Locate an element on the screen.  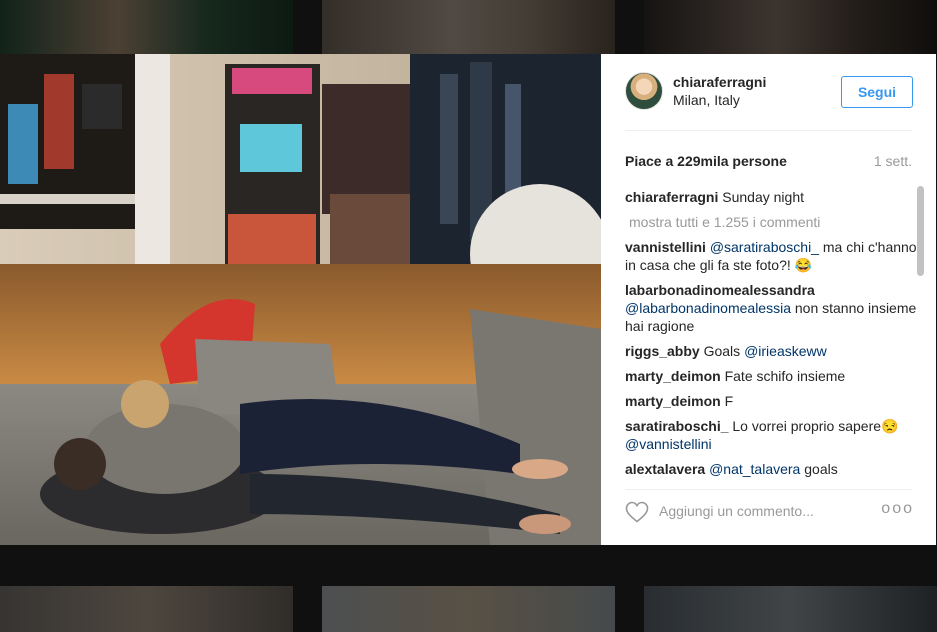
heart-outline-icon is located at coordinates (637, 512).